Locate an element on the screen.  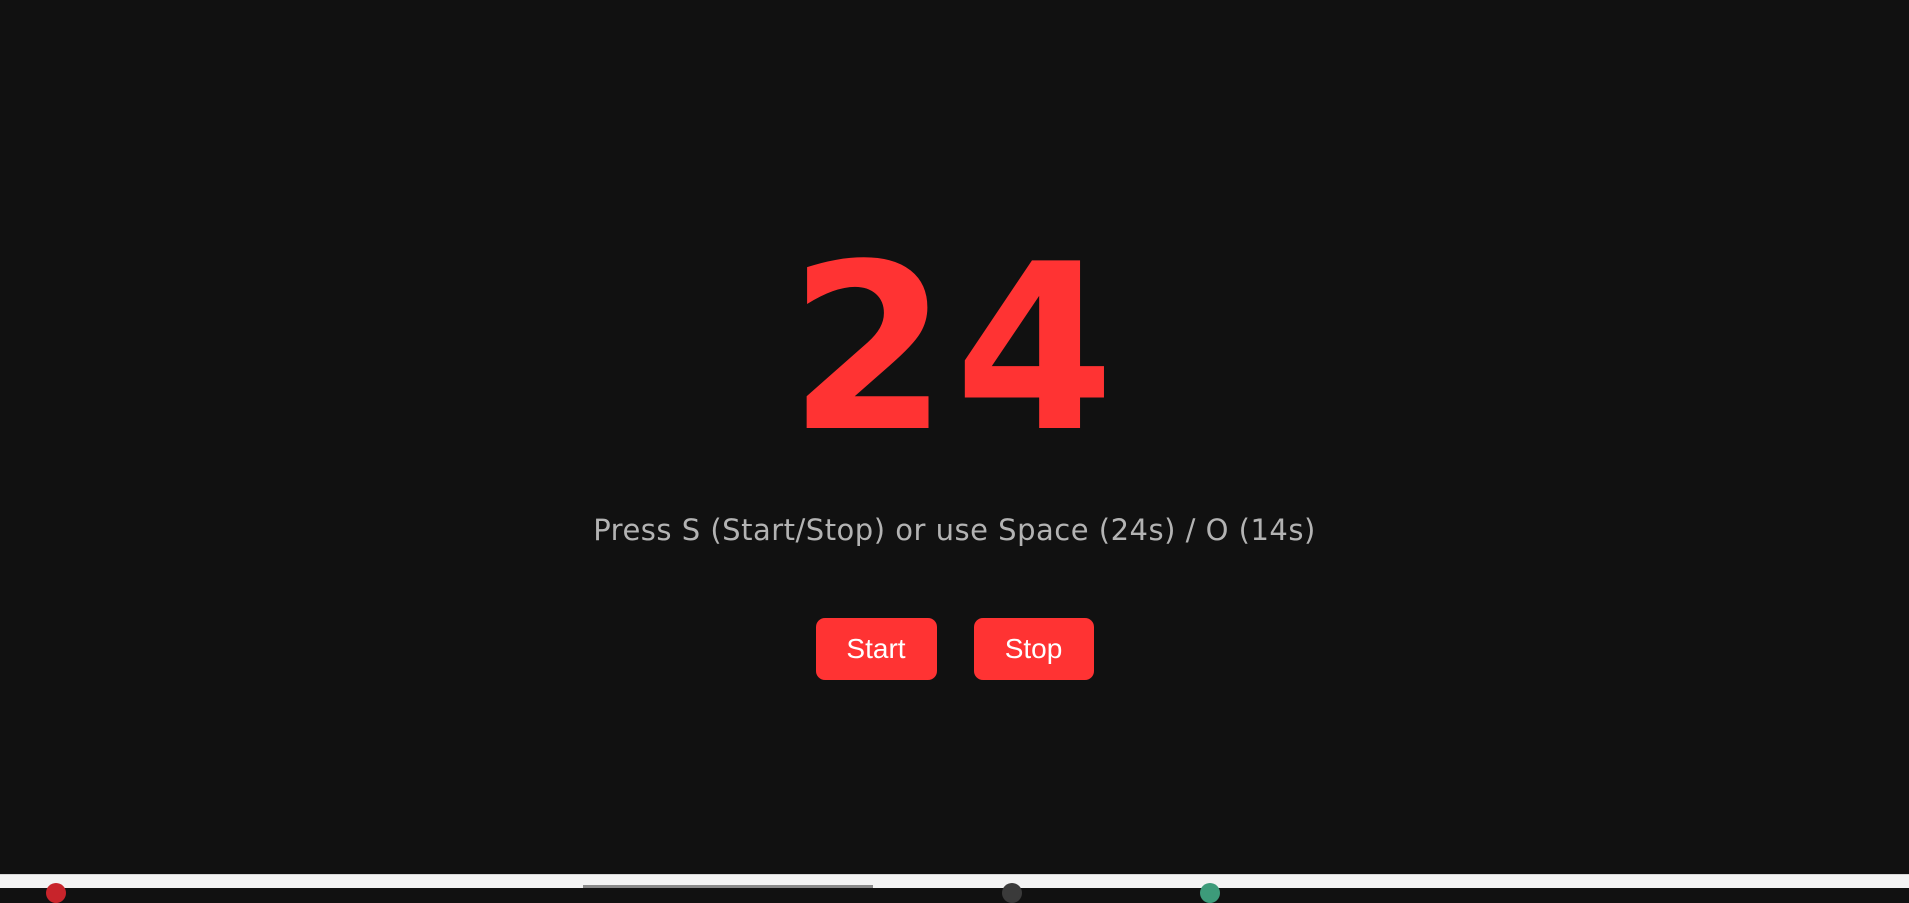
taskbar is located at coordinates (954, 888).